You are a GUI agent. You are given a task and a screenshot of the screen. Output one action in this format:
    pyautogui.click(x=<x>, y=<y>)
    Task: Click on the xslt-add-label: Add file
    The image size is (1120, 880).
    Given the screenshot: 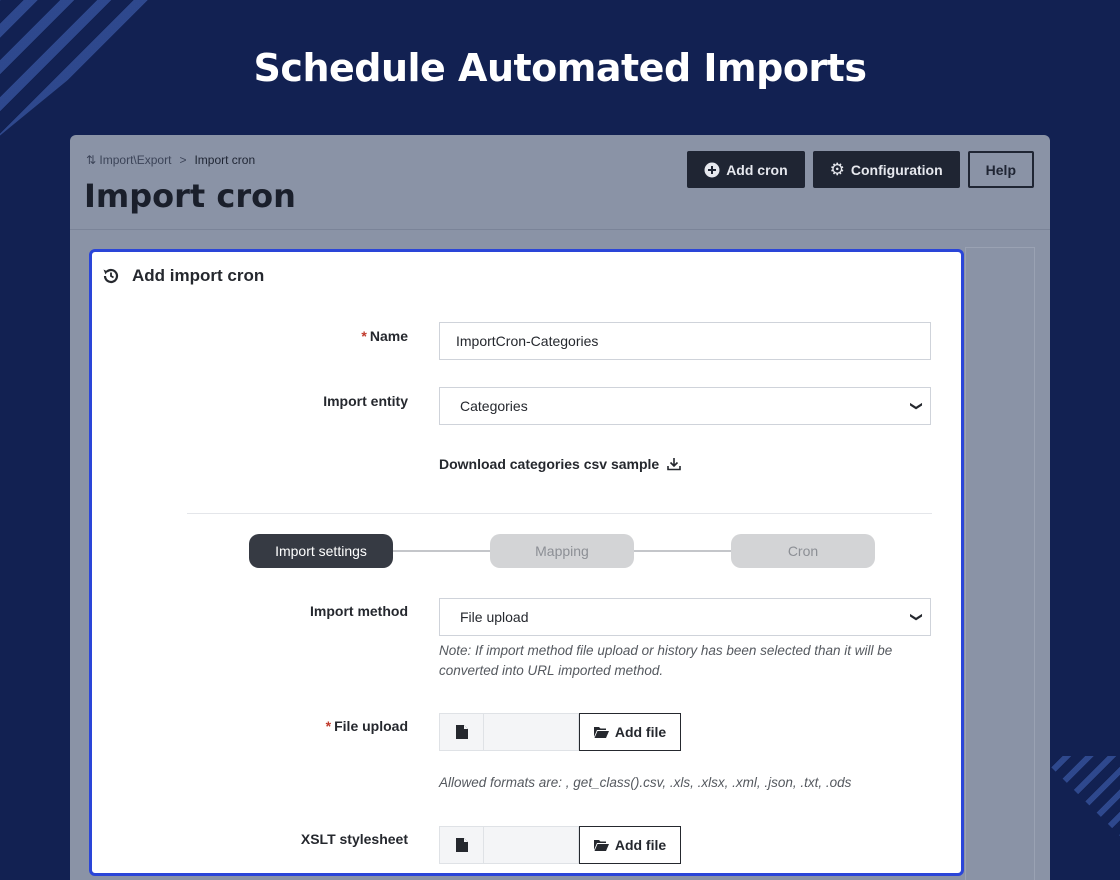 What is the action you would take?
    pyautogui.click(x=640, y=845)
    